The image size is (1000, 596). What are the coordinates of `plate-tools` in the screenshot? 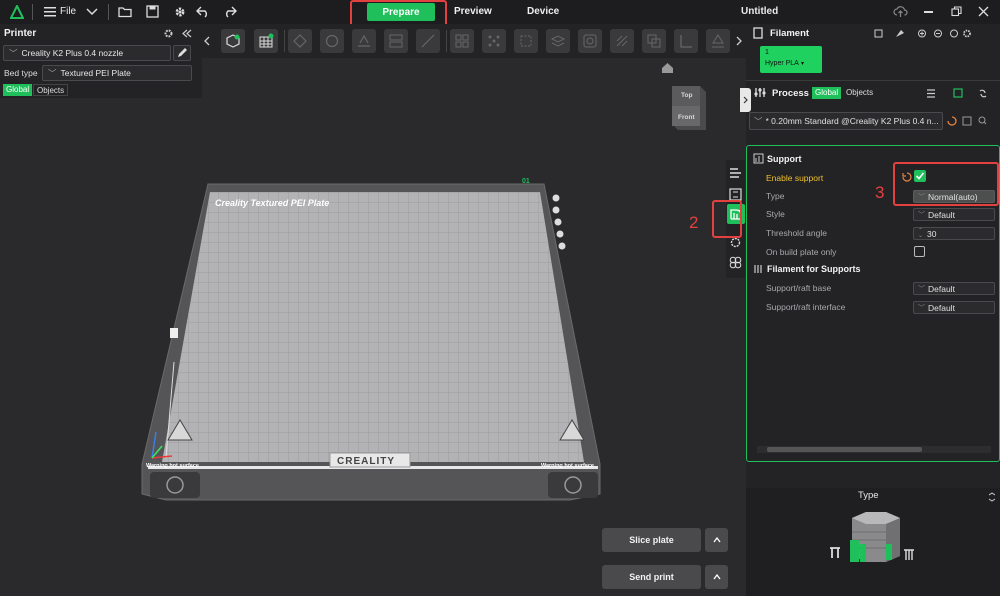 It's located at (558, 225).